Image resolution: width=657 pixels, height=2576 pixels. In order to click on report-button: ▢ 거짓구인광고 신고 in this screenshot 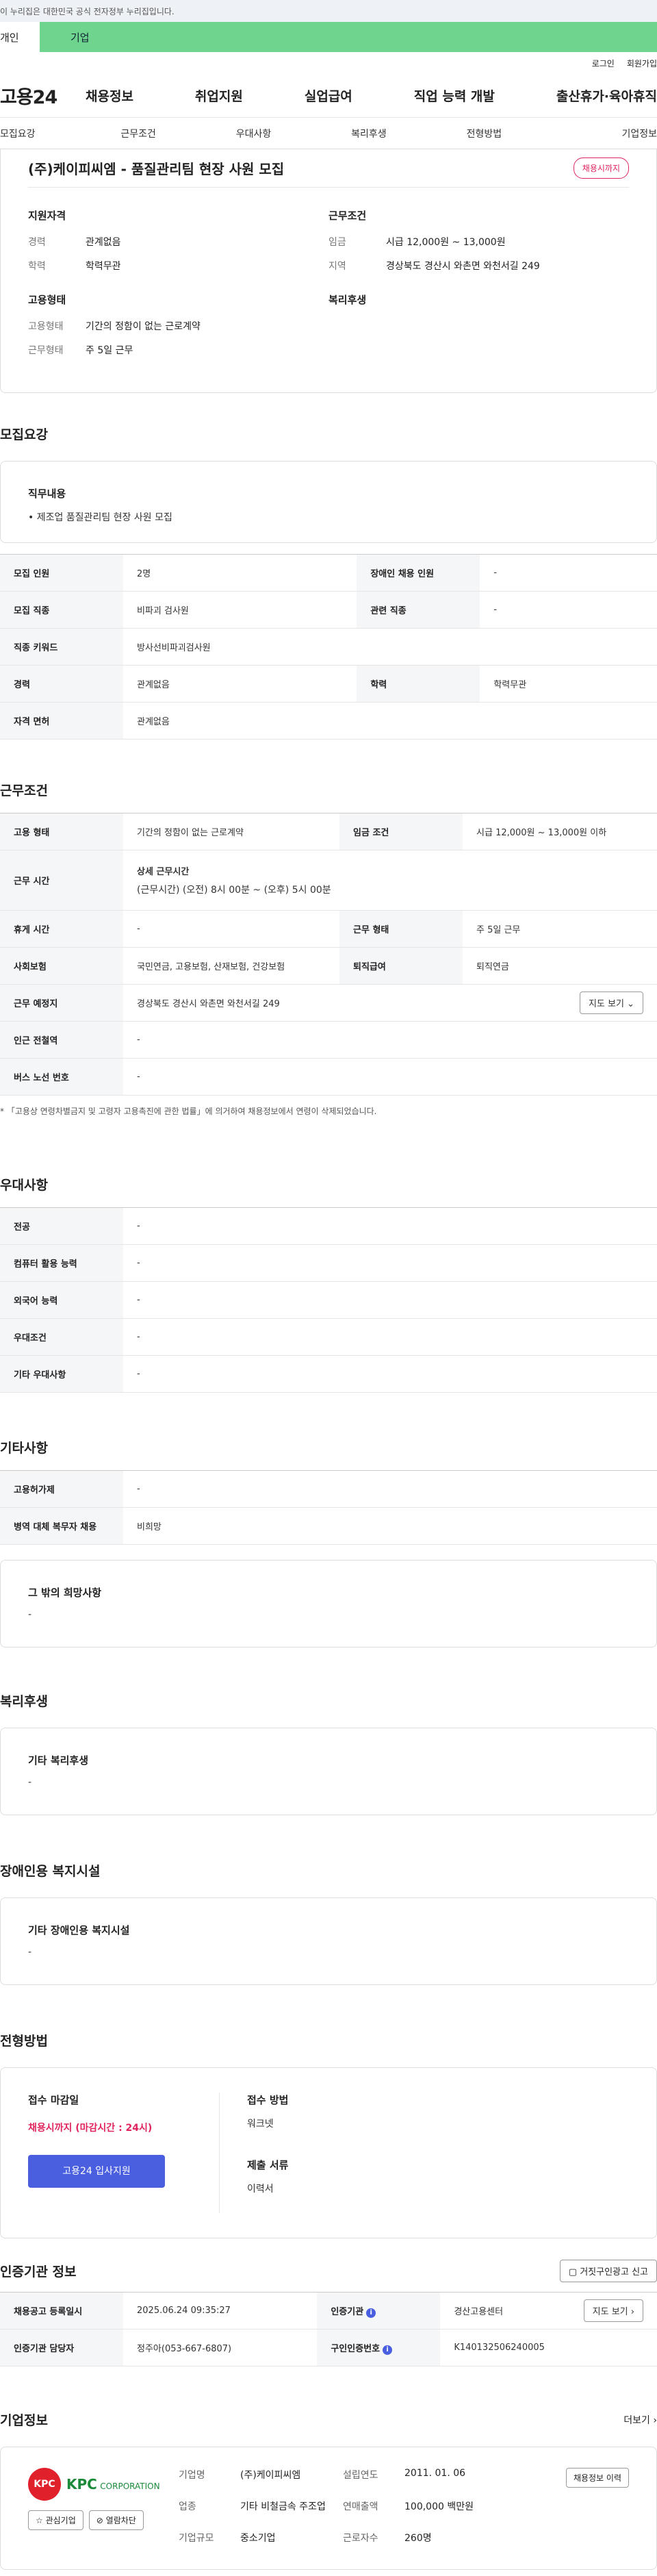, I will do `click(608, 2271)`.